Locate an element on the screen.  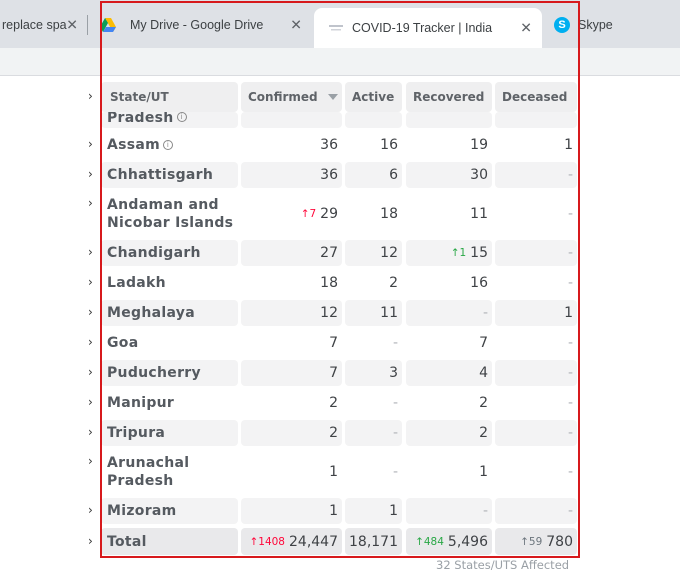
table-row: › Assam i 36 16 19 1 is located at coordinates (334, 145).